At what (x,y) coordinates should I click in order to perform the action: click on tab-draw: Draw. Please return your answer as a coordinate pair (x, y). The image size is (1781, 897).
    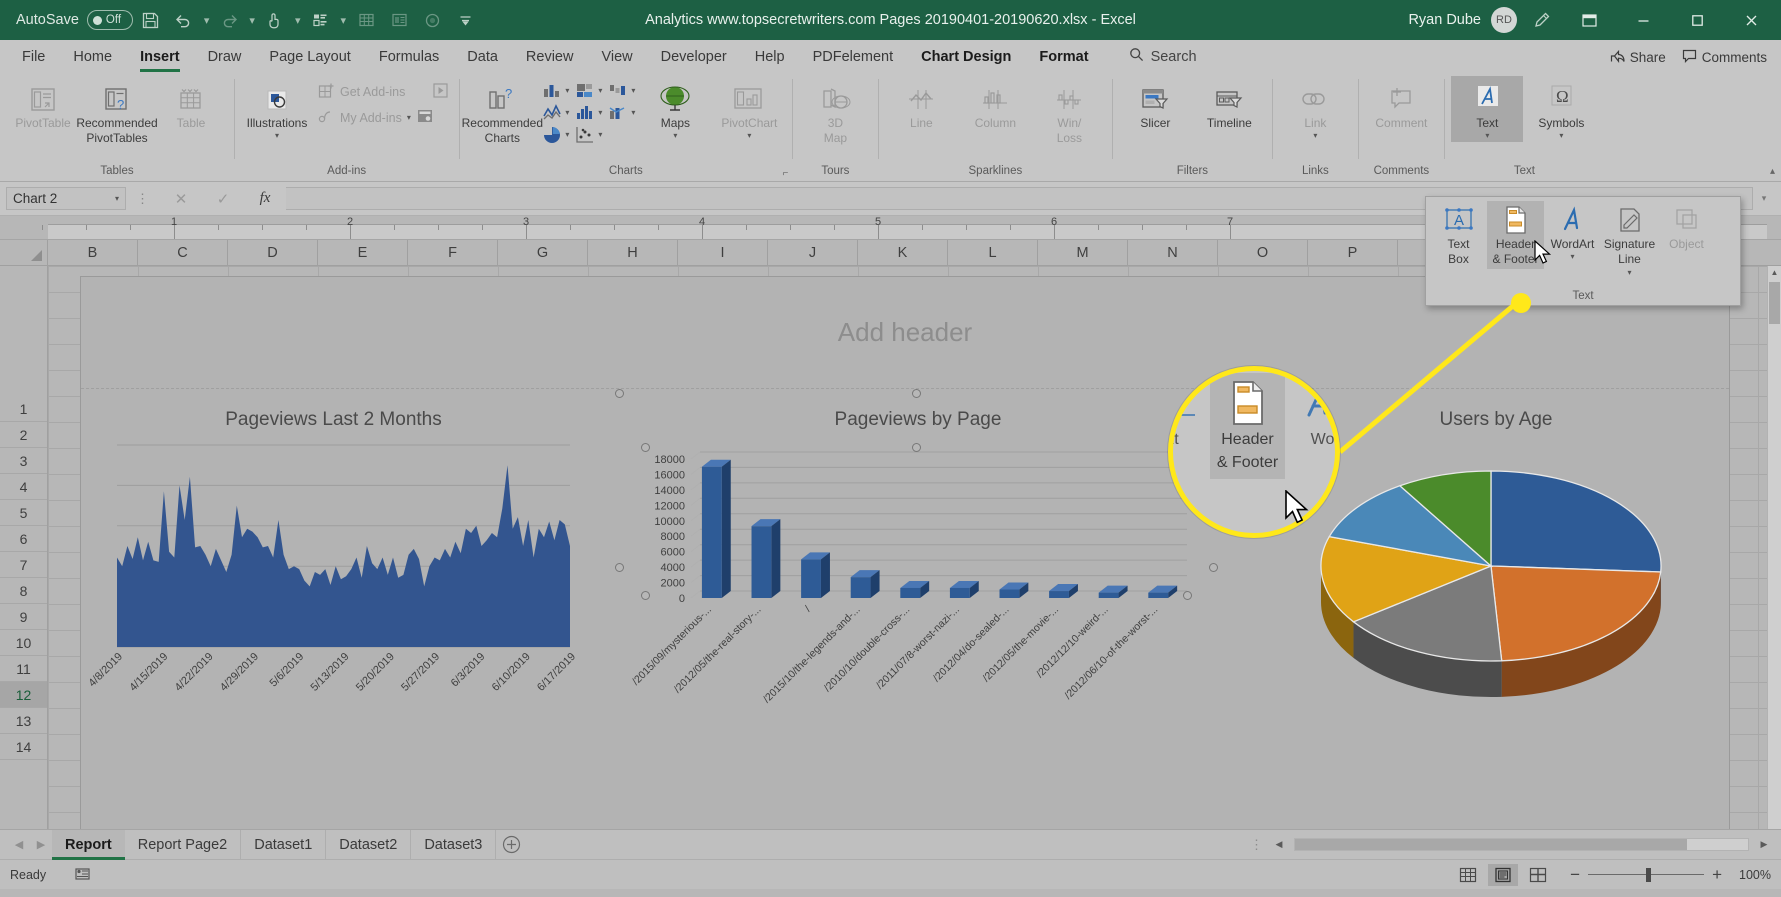
    Looking at the image, I should click on (225, 58).